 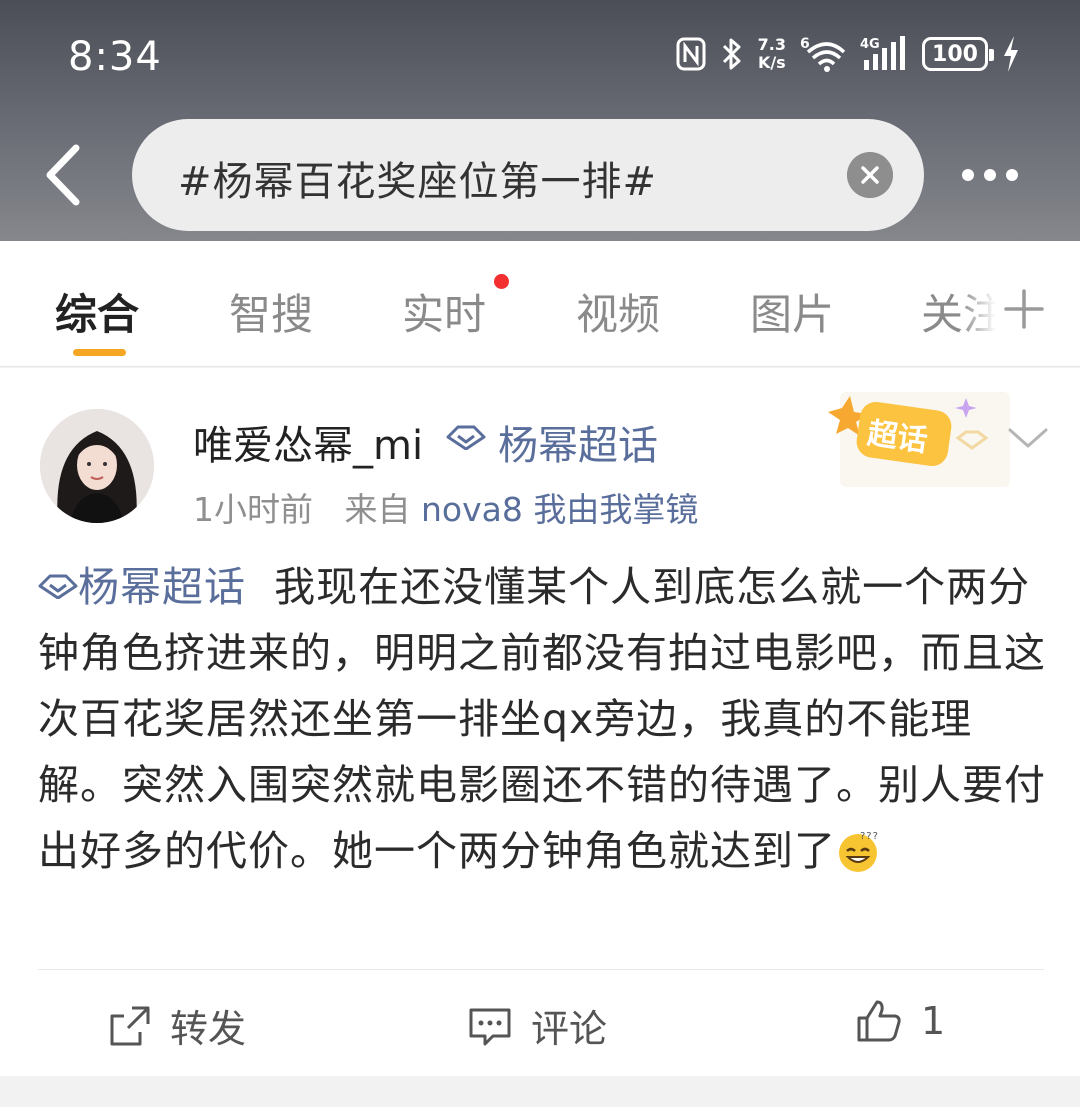 What do you see at coordinates (444, 311) in the screenshot?
I see `tab-realtime: 实时` at bounding box center [444, 311].